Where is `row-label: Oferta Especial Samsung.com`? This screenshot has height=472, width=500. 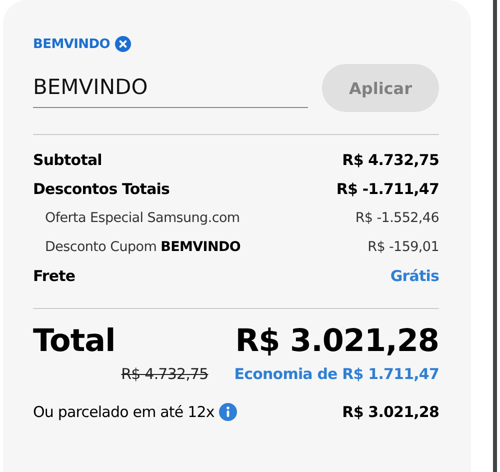 row-label: Oferta Especial Samsung.com is located at coordinates (142, 218).